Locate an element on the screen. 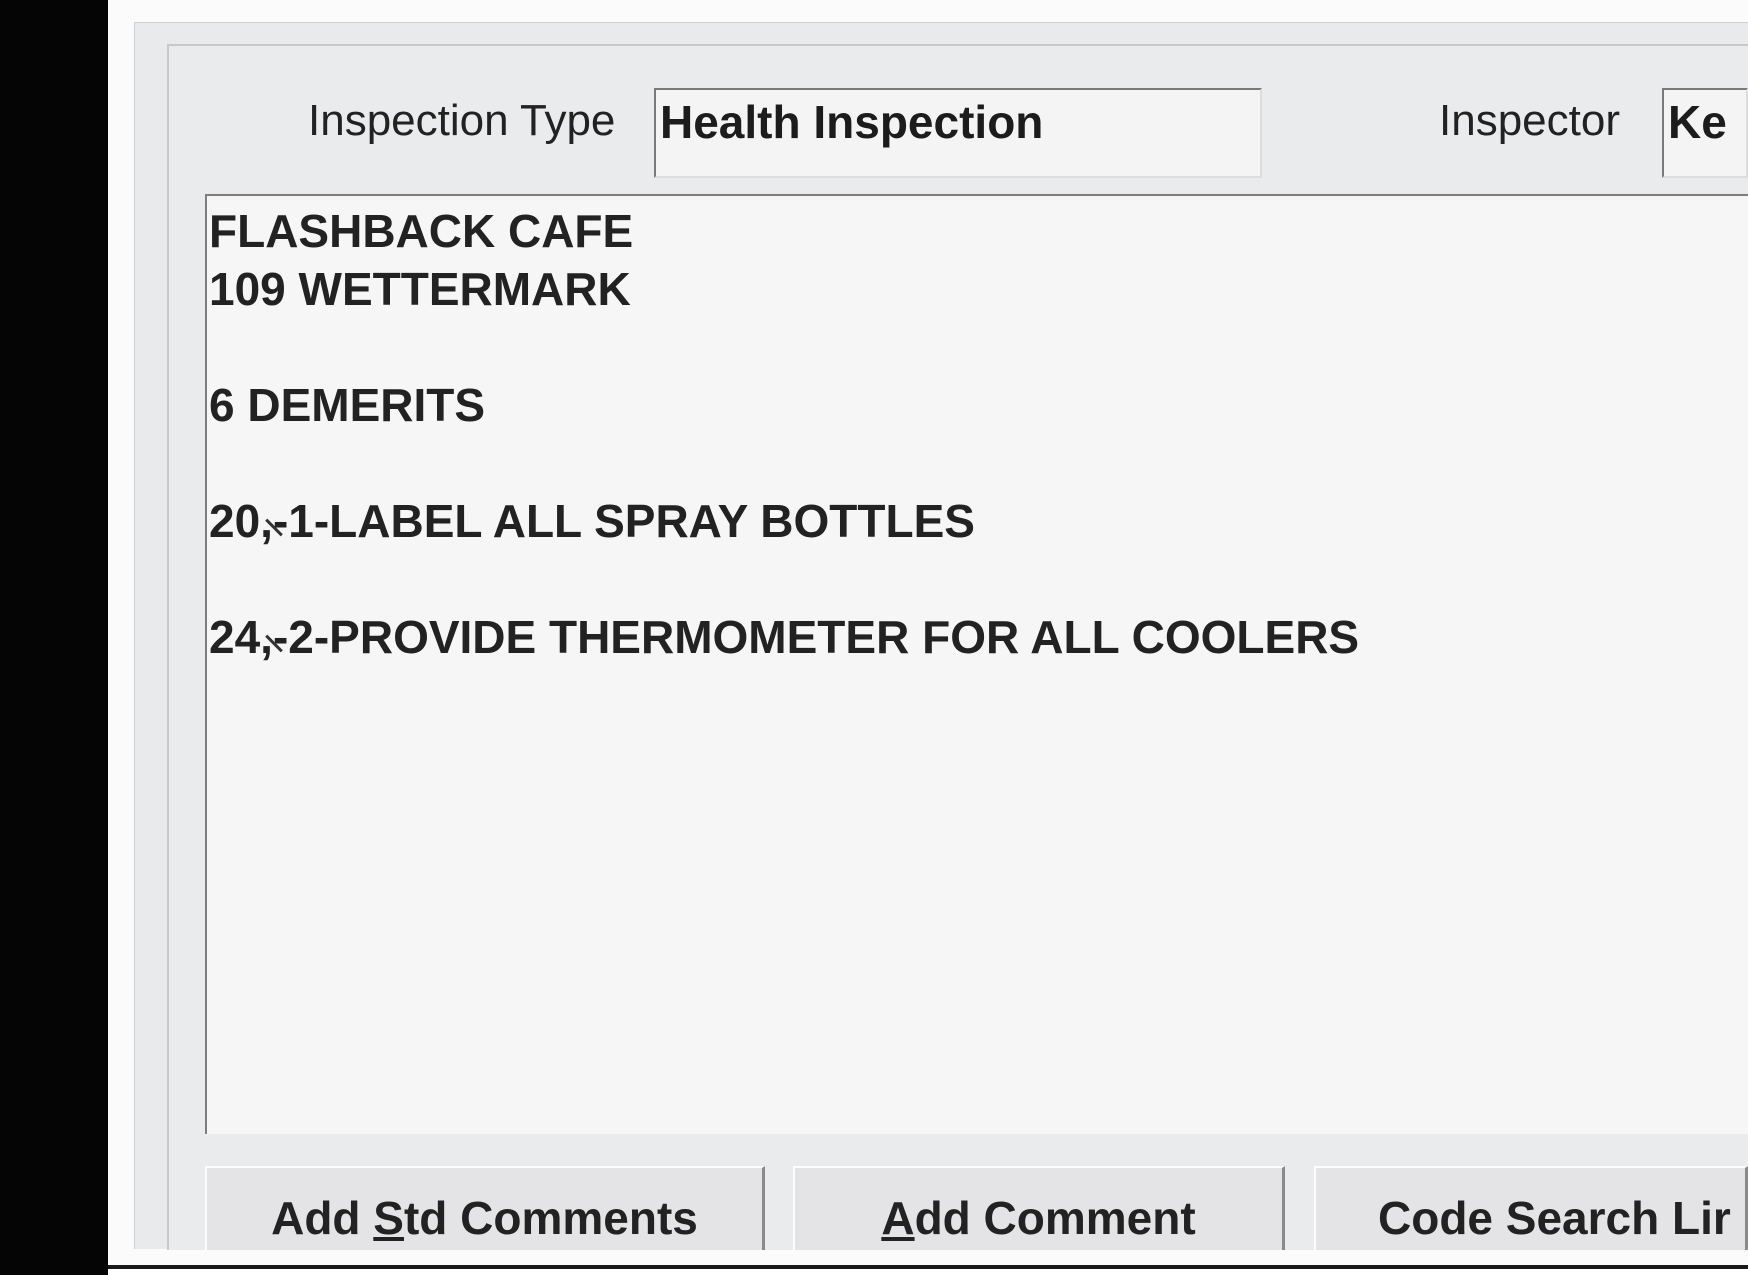 The image size is (1748, 1275). comment-line: 109 WETTERMARK is located at coordinates (420, 289).